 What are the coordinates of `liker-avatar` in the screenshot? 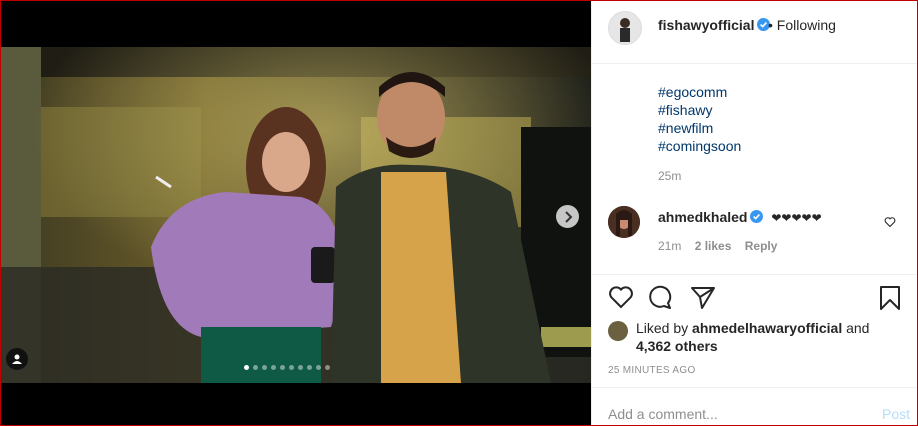 It's located at (618, 331).